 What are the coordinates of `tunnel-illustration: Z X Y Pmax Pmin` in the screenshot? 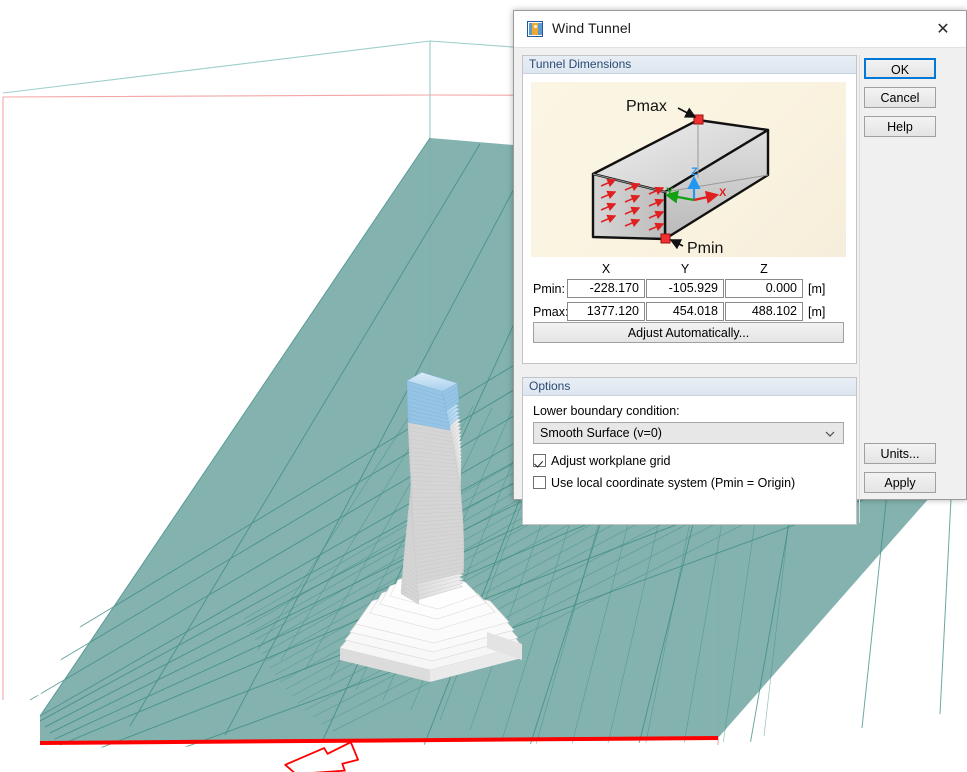 It's located at (688, 169).